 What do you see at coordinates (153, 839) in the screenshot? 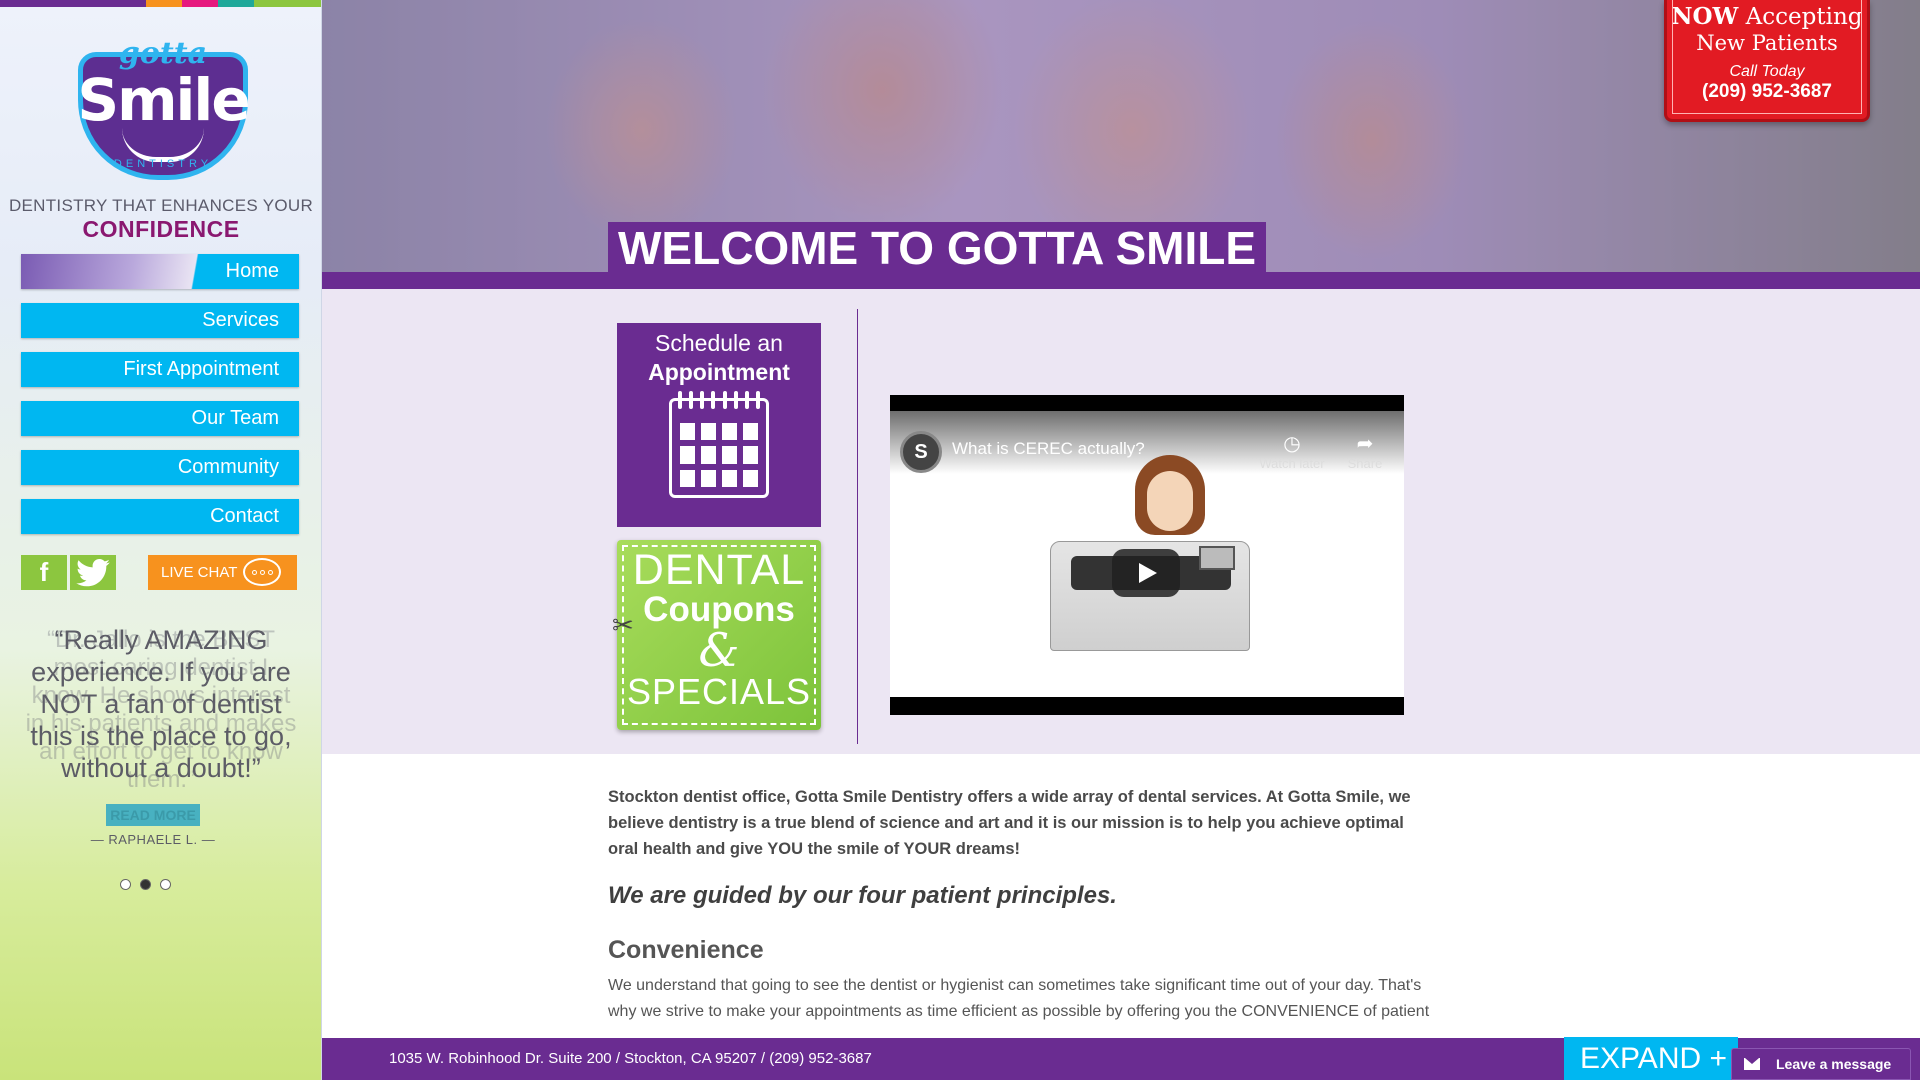
I see `testimonial-author: — RAPHAELE L. —` at bounding box center [153, 839].